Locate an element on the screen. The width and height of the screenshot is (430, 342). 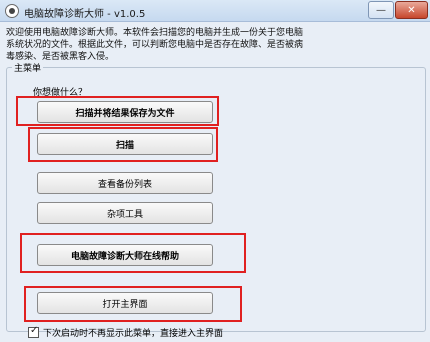
title-bar: 电脑故障诊断大师 - v1.0.5 — ✕ is located at coordinates (215, 11).